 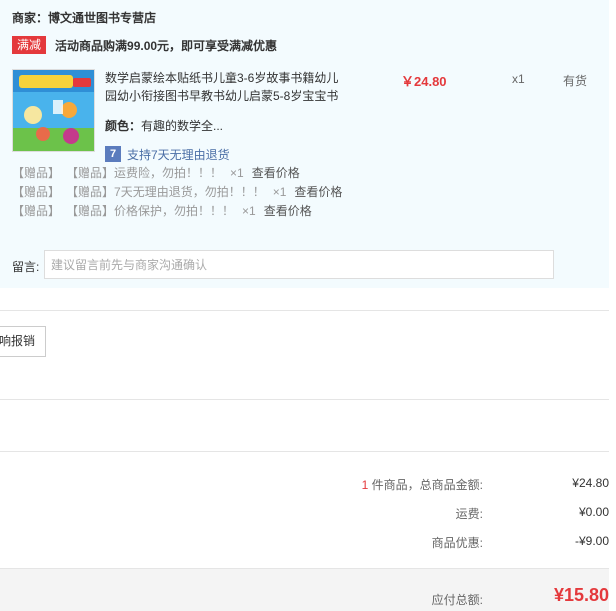 What do you see at coordinates (26, 267) in the screenshot?
I see `message-label: 留言:` at bounding box center [26, 267].